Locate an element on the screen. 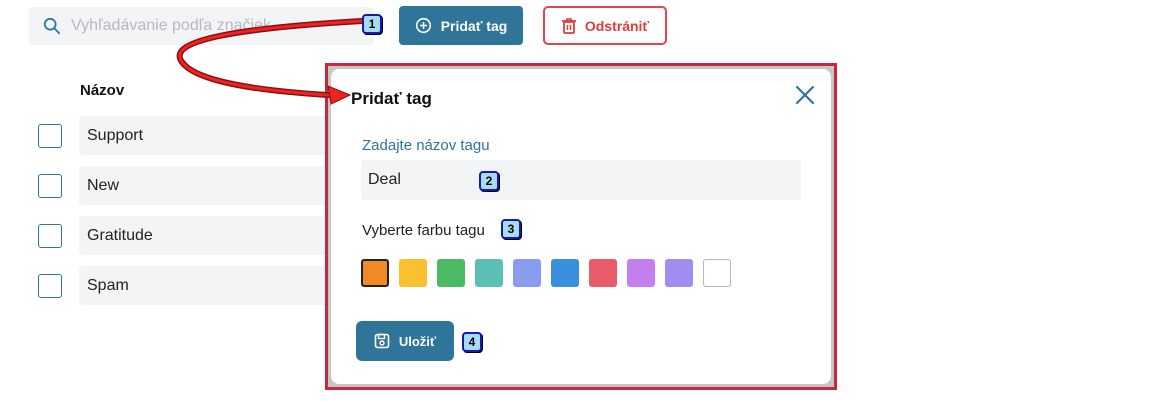 Image resolution: width=1153 pixels, height=401 pixels. step-callout-3: 3 is located at coordinates (511, 229).